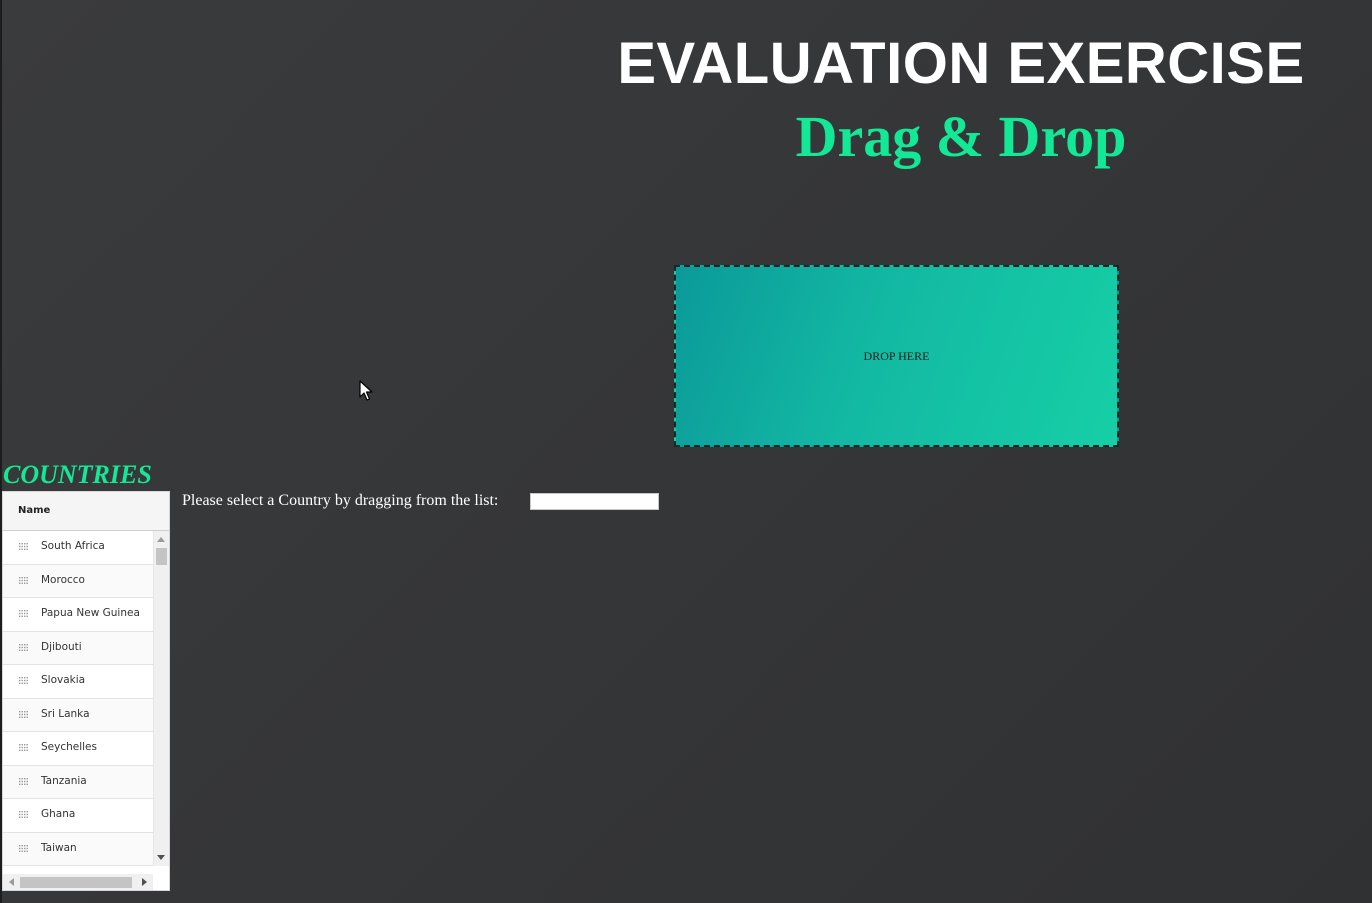  Describe the element at coordinates (161, 539) in the screenshot. I see `scroll-up-arrow-icon` at that location.